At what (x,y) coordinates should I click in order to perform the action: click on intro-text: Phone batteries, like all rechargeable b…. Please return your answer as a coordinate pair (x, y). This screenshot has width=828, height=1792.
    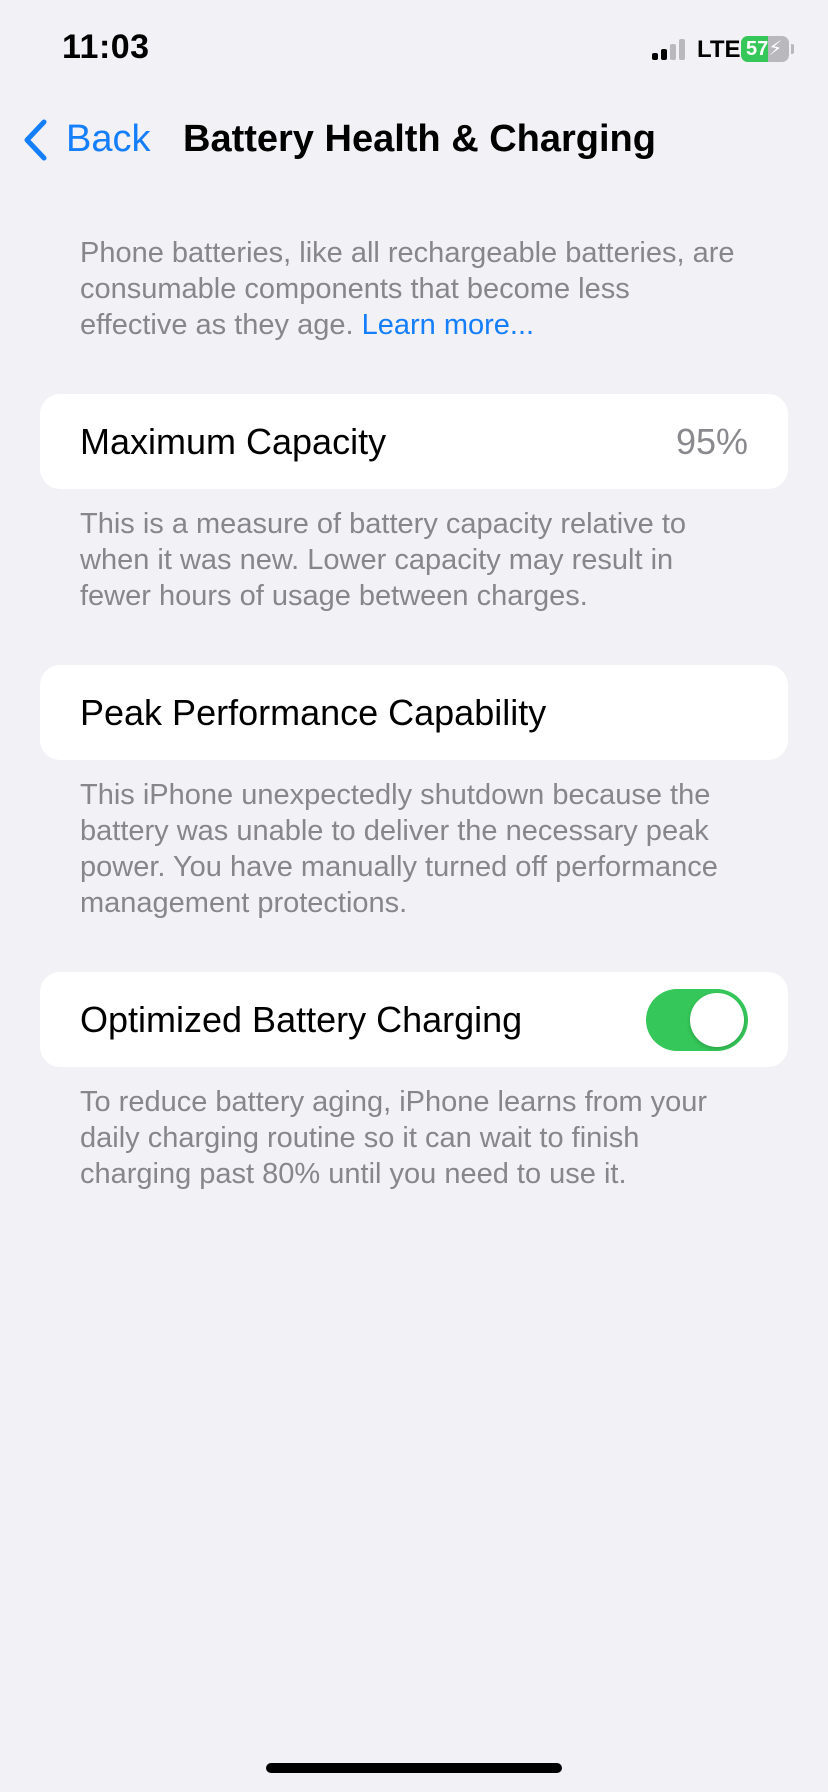
    Looking at the image, I should click on (410, 289).